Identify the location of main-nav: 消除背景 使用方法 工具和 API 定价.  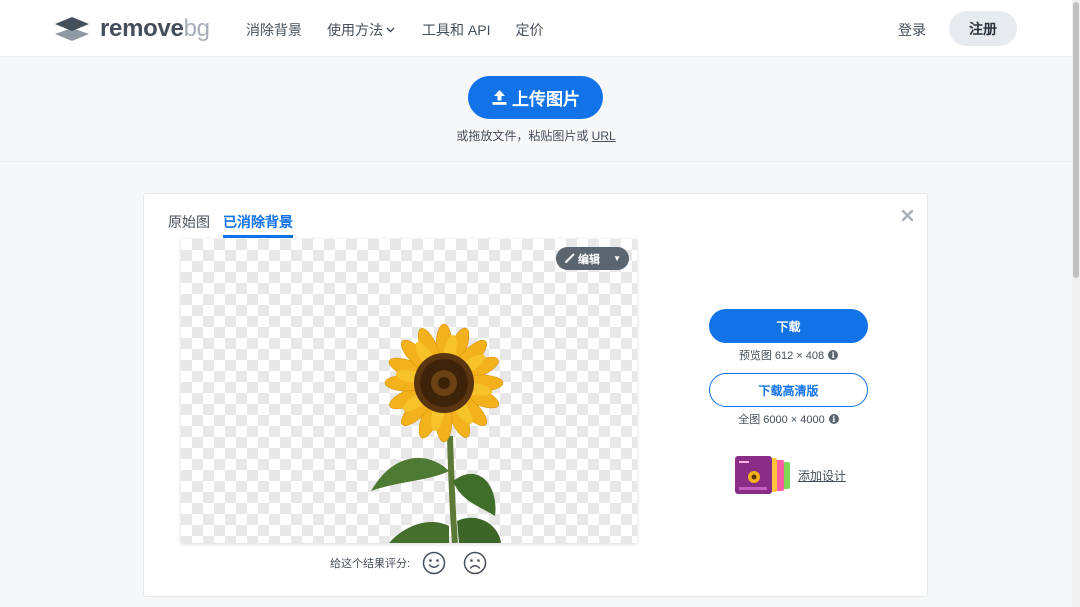
(394, 30).